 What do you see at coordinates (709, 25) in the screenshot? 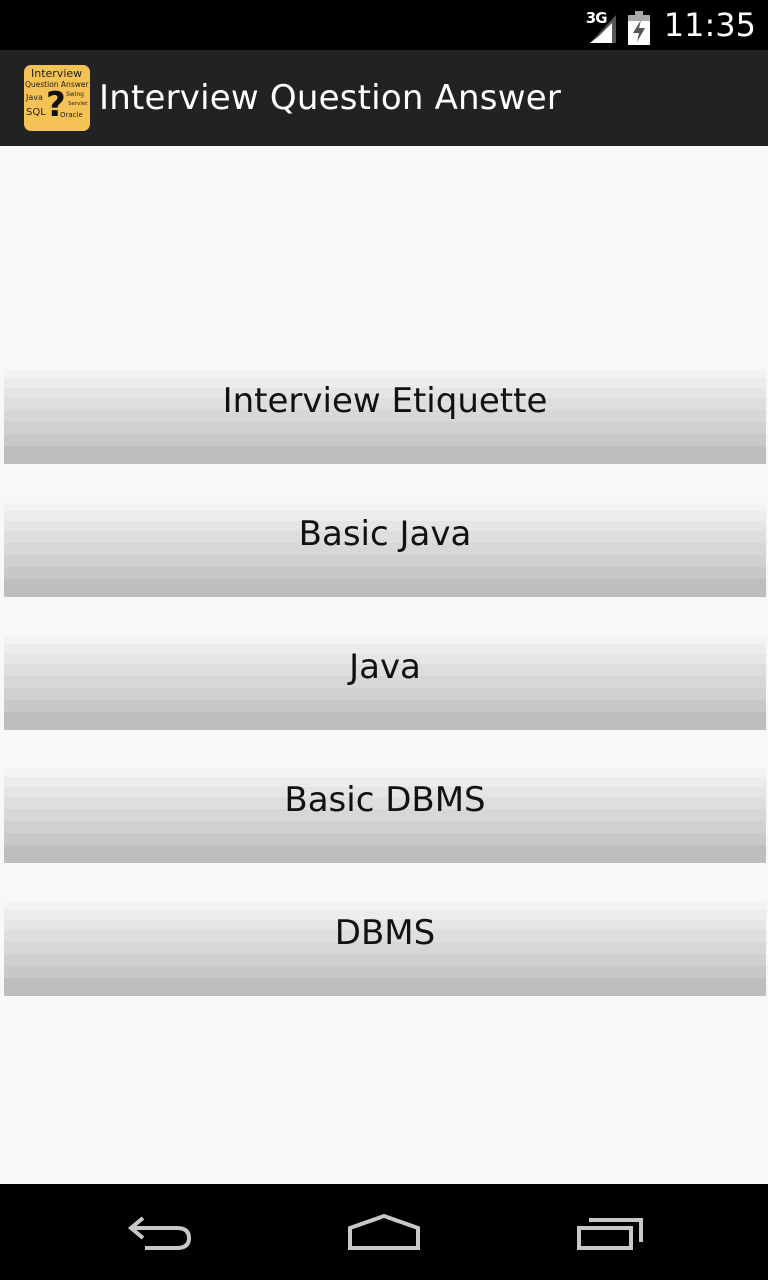
I see `clock: 11:35` at bounding box center [709, 25].